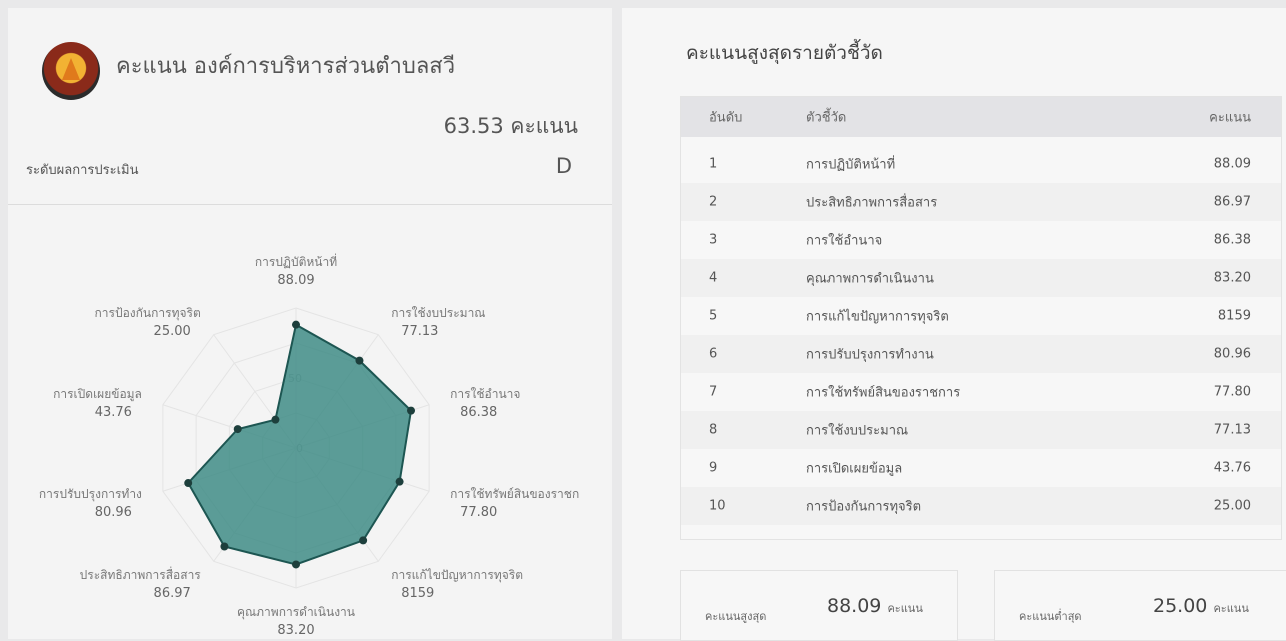  I want to click on row-score: 86.38, so click(1232, 240).